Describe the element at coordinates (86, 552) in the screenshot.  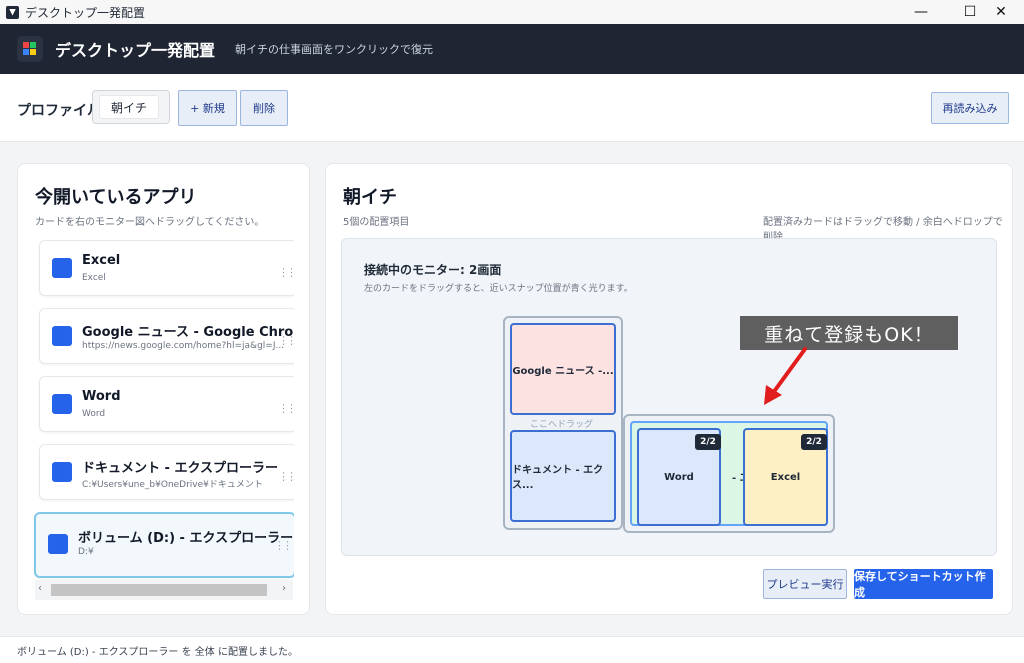
I see `app-card-detail: D:¥` at that location.